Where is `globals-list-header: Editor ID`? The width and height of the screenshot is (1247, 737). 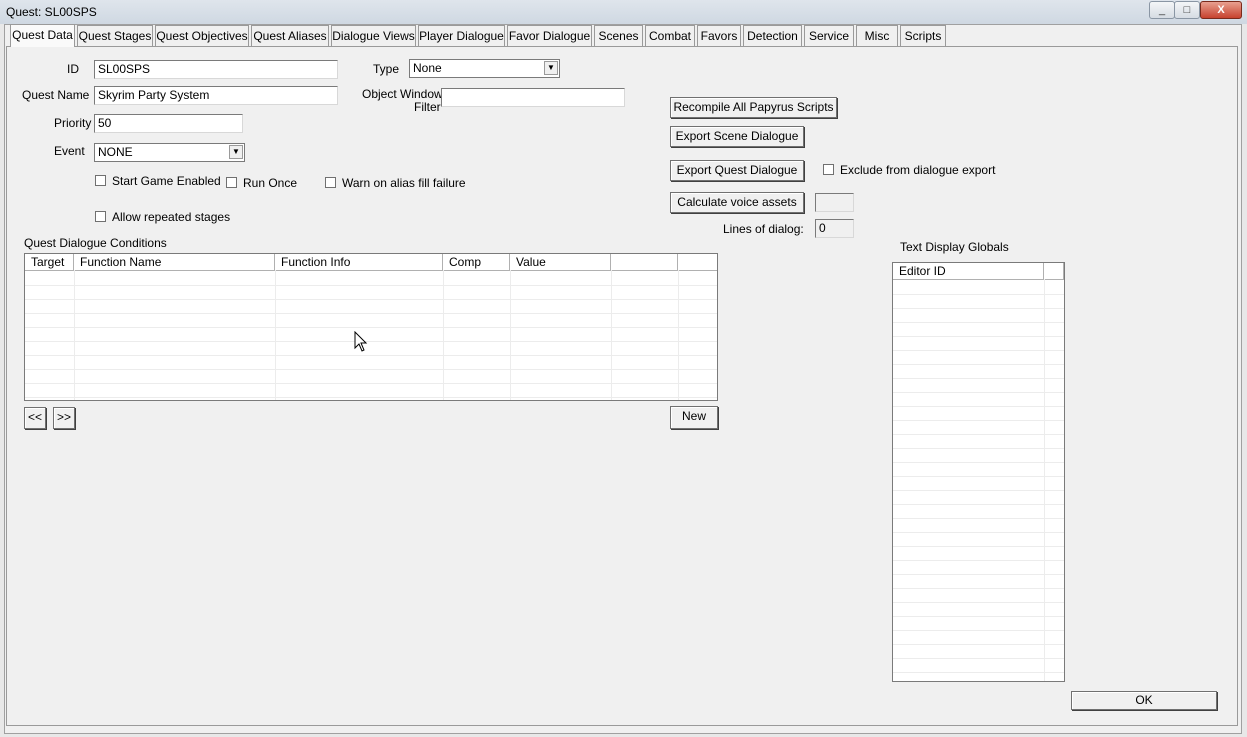 globals-list-header: Editor ID is located at coordinates (978, 271).